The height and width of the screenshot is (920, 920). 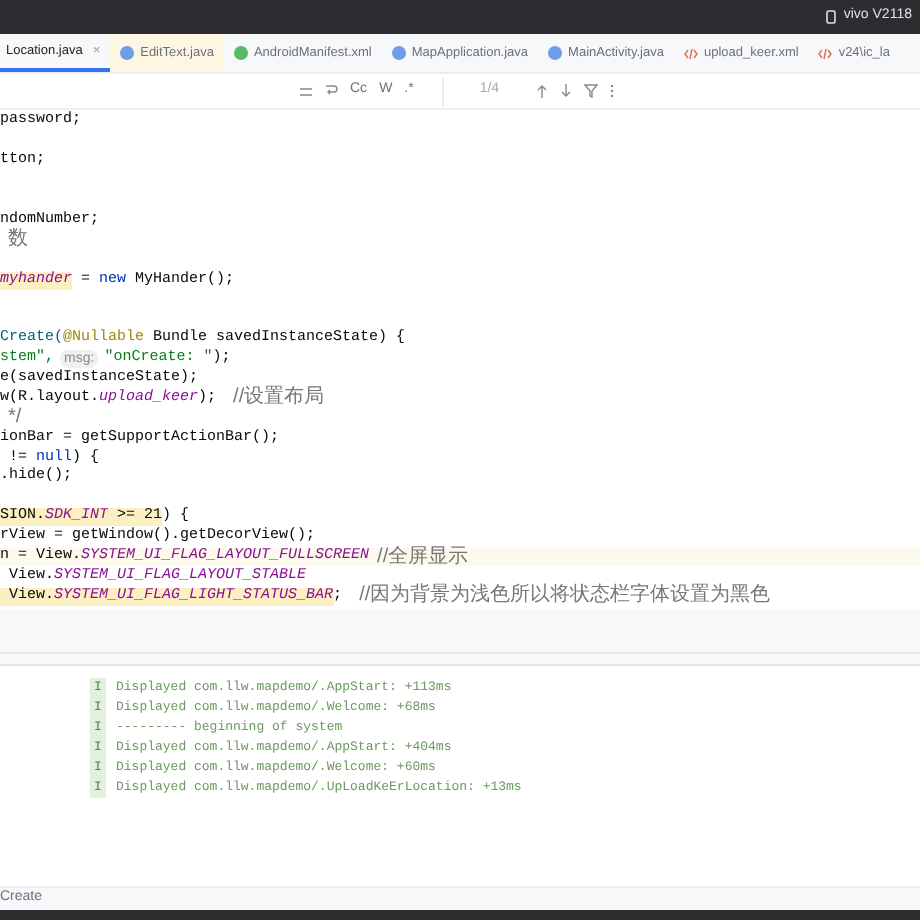 I want to click on code-comment: 数, so click(x=18, y=240).